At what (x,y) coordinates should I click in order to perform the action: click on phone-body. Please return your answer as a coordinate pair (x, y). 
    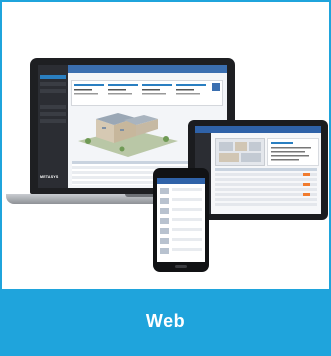
    Looking at the image, I should click on (181, 220).